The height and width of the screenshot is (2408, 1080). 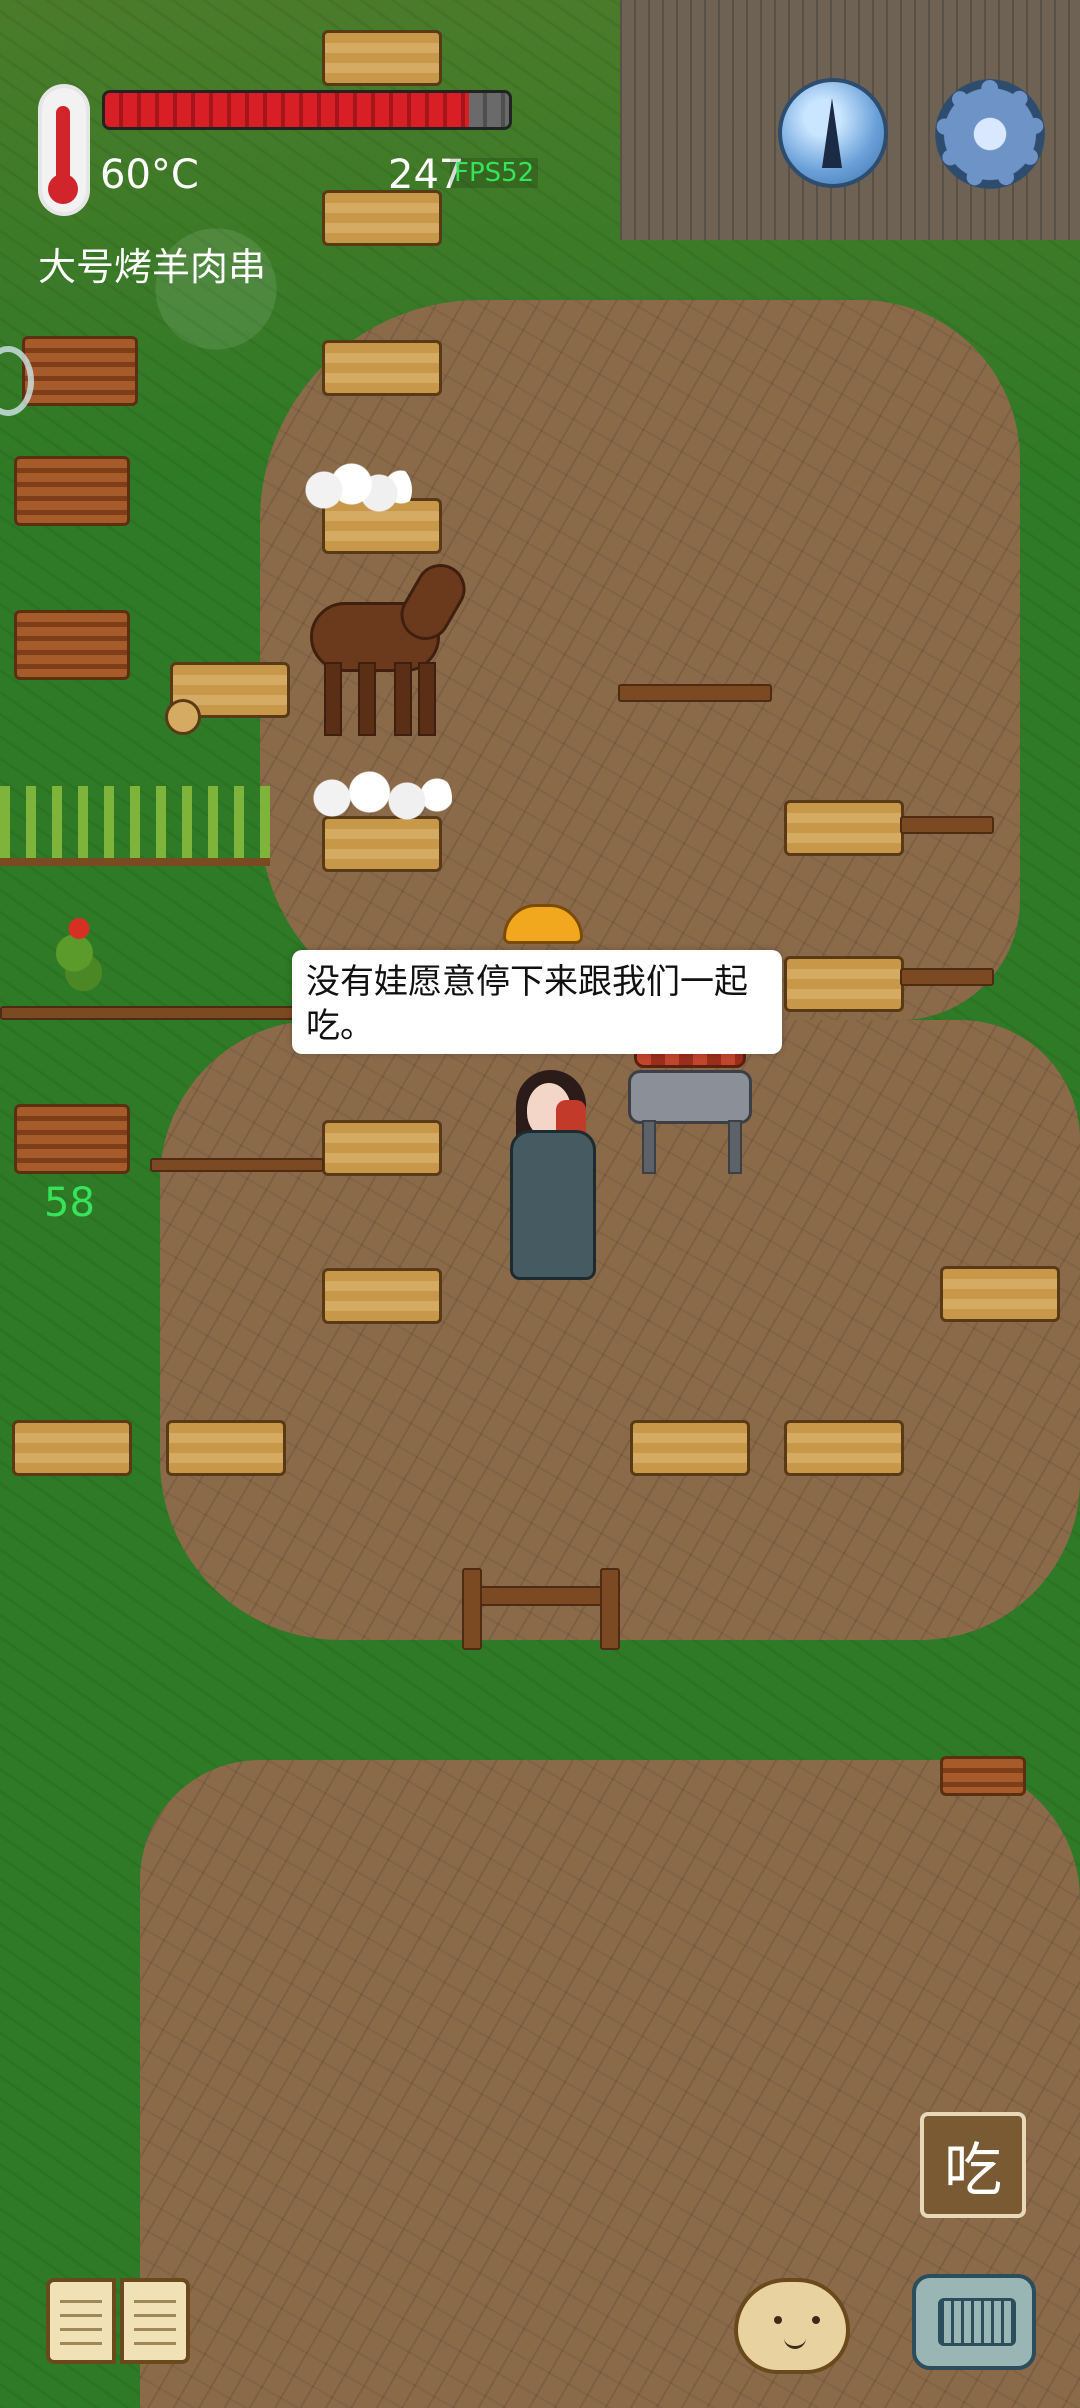 What do you see at coordinates (79, 953) in the screenshot?
I see `pepper-plant` at bounding box center [79, 953].